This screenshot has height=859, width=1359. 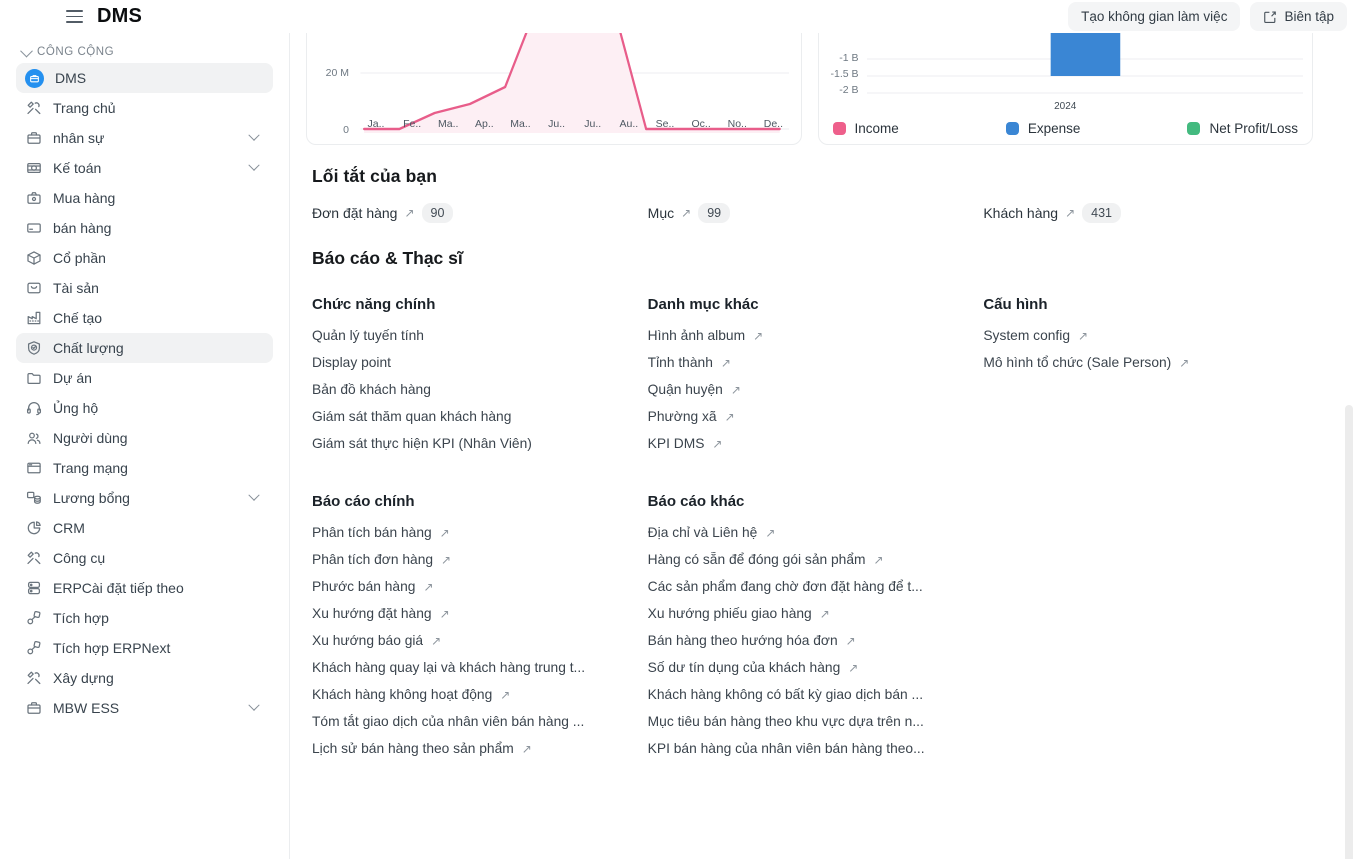 I want to click on report-link: Giám sát thực hiện KPI (Nhân Viên), so click(x=461, y=443).